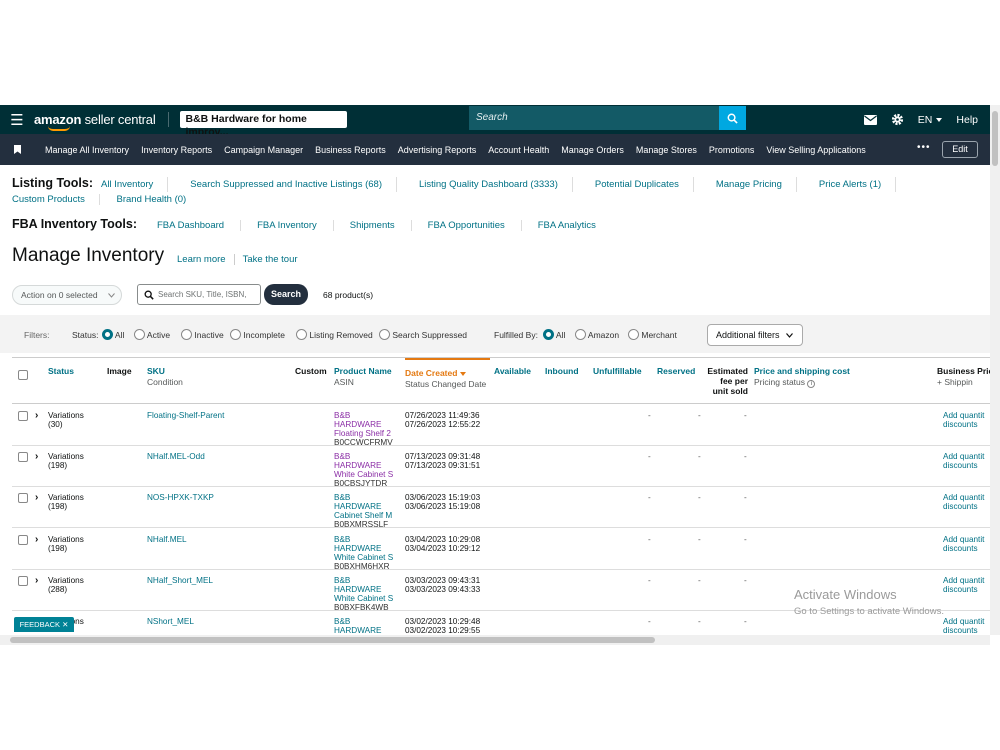  What do you see at coordinates (652, 335) in the screenshot?
I see `fulfilled-merchant-radio: Merchant` at bounding box center [652, 335].